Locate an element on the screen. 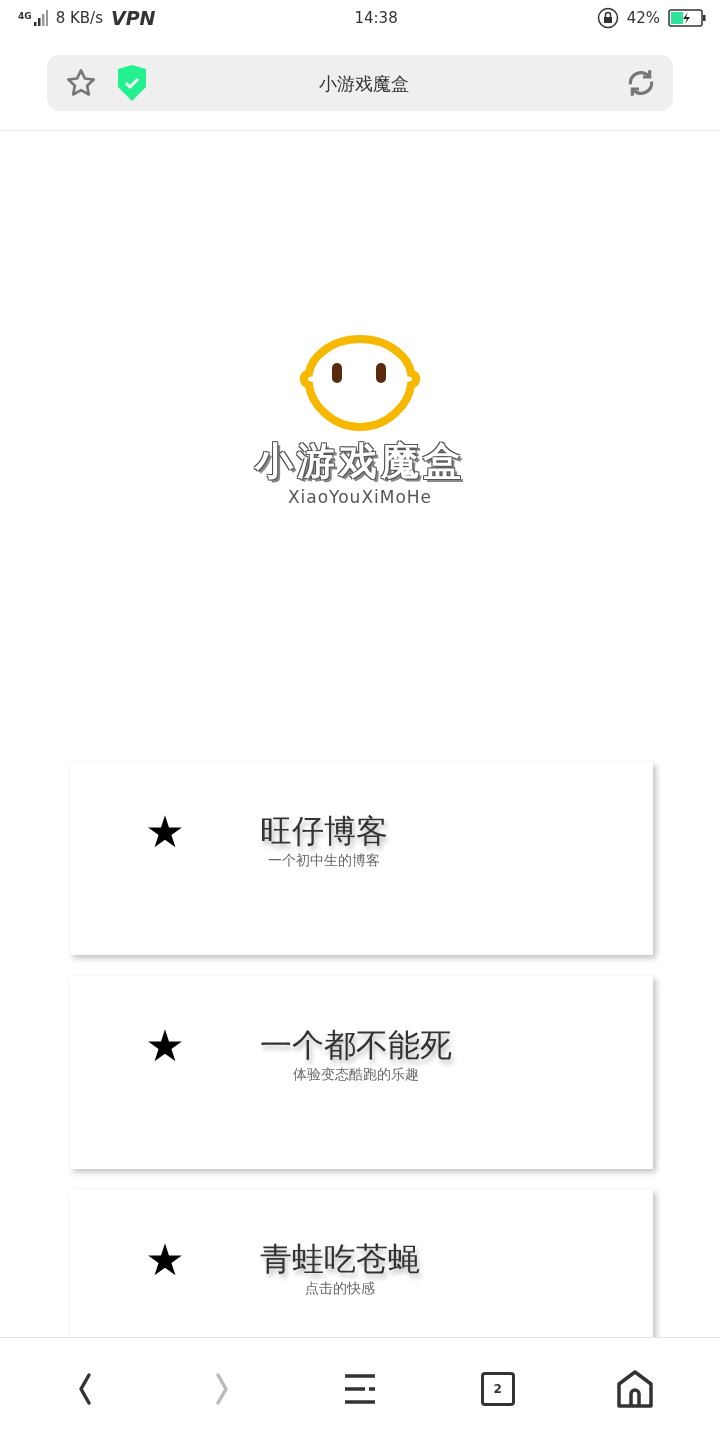 The image size is (720, 1440). battery-percent: 42% is located at coordinates (643, 18).